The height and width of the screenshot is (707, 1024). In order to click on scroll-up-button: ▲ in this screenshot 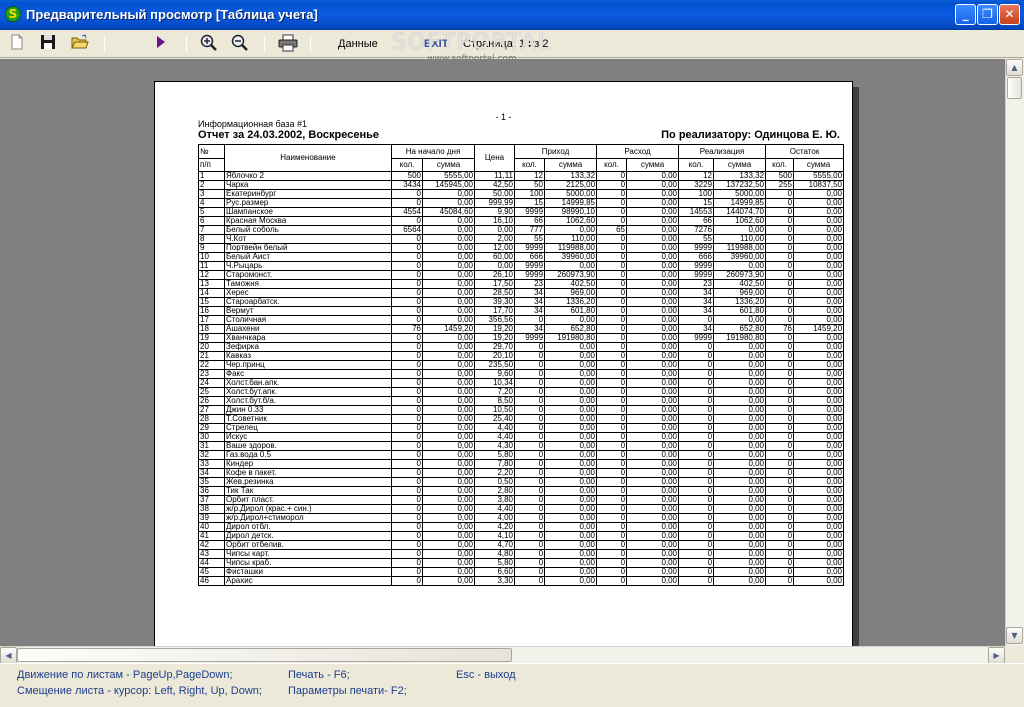, I will do `click(1014, 67)`.